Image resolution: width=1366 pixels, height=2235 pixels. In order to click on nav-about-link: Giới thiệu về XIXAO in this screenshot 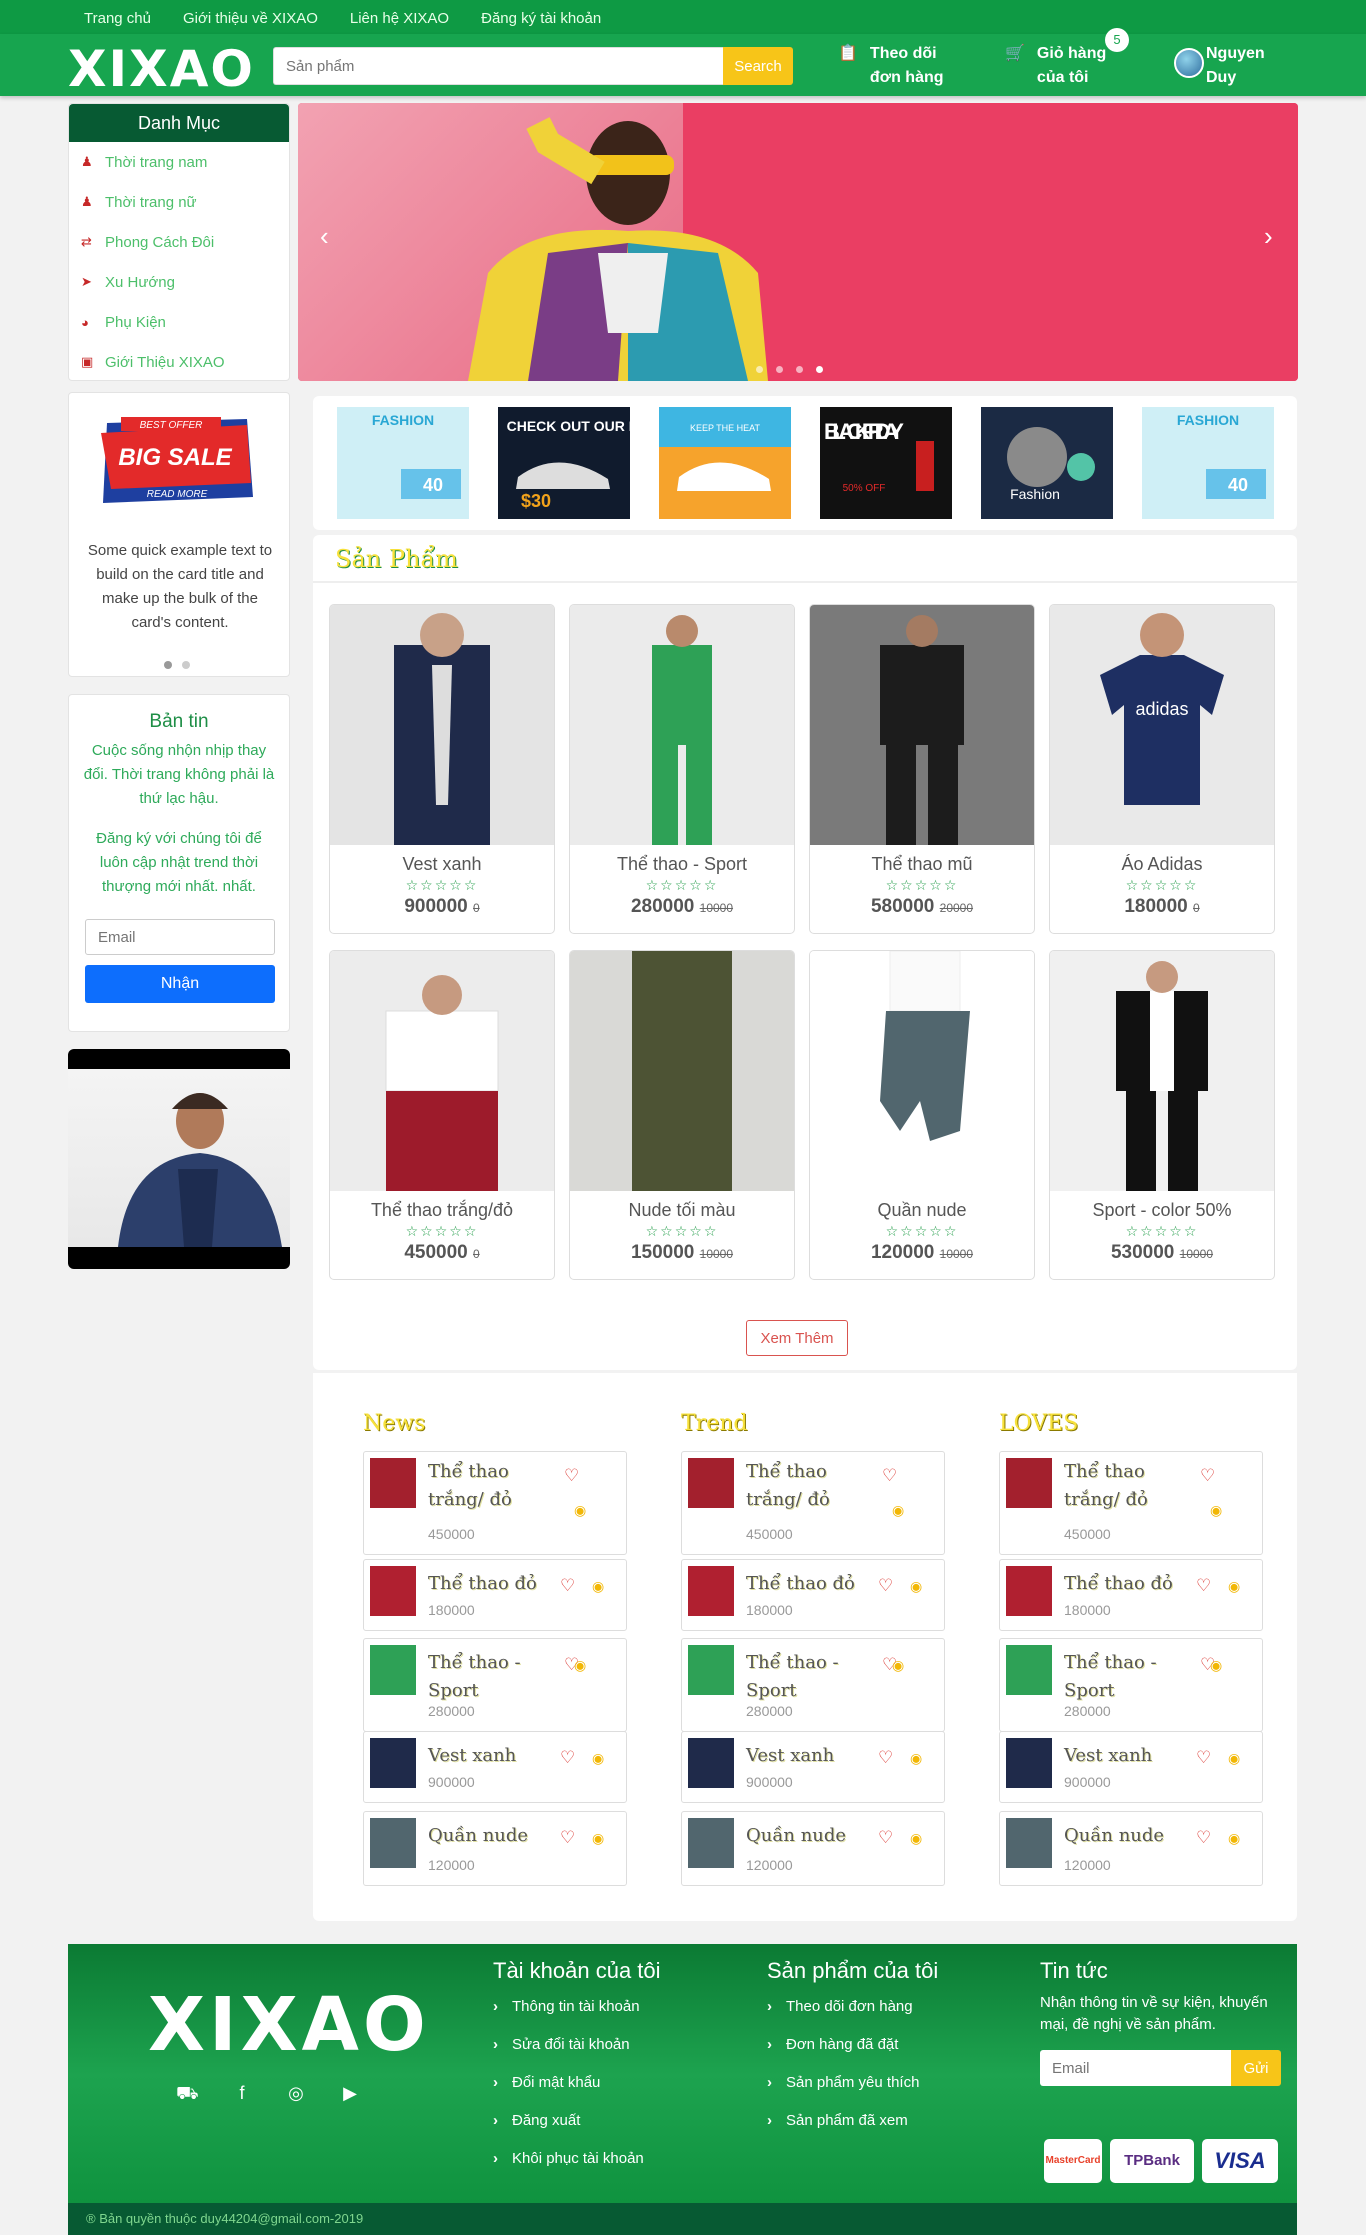, I will do `click(250, 18)`.